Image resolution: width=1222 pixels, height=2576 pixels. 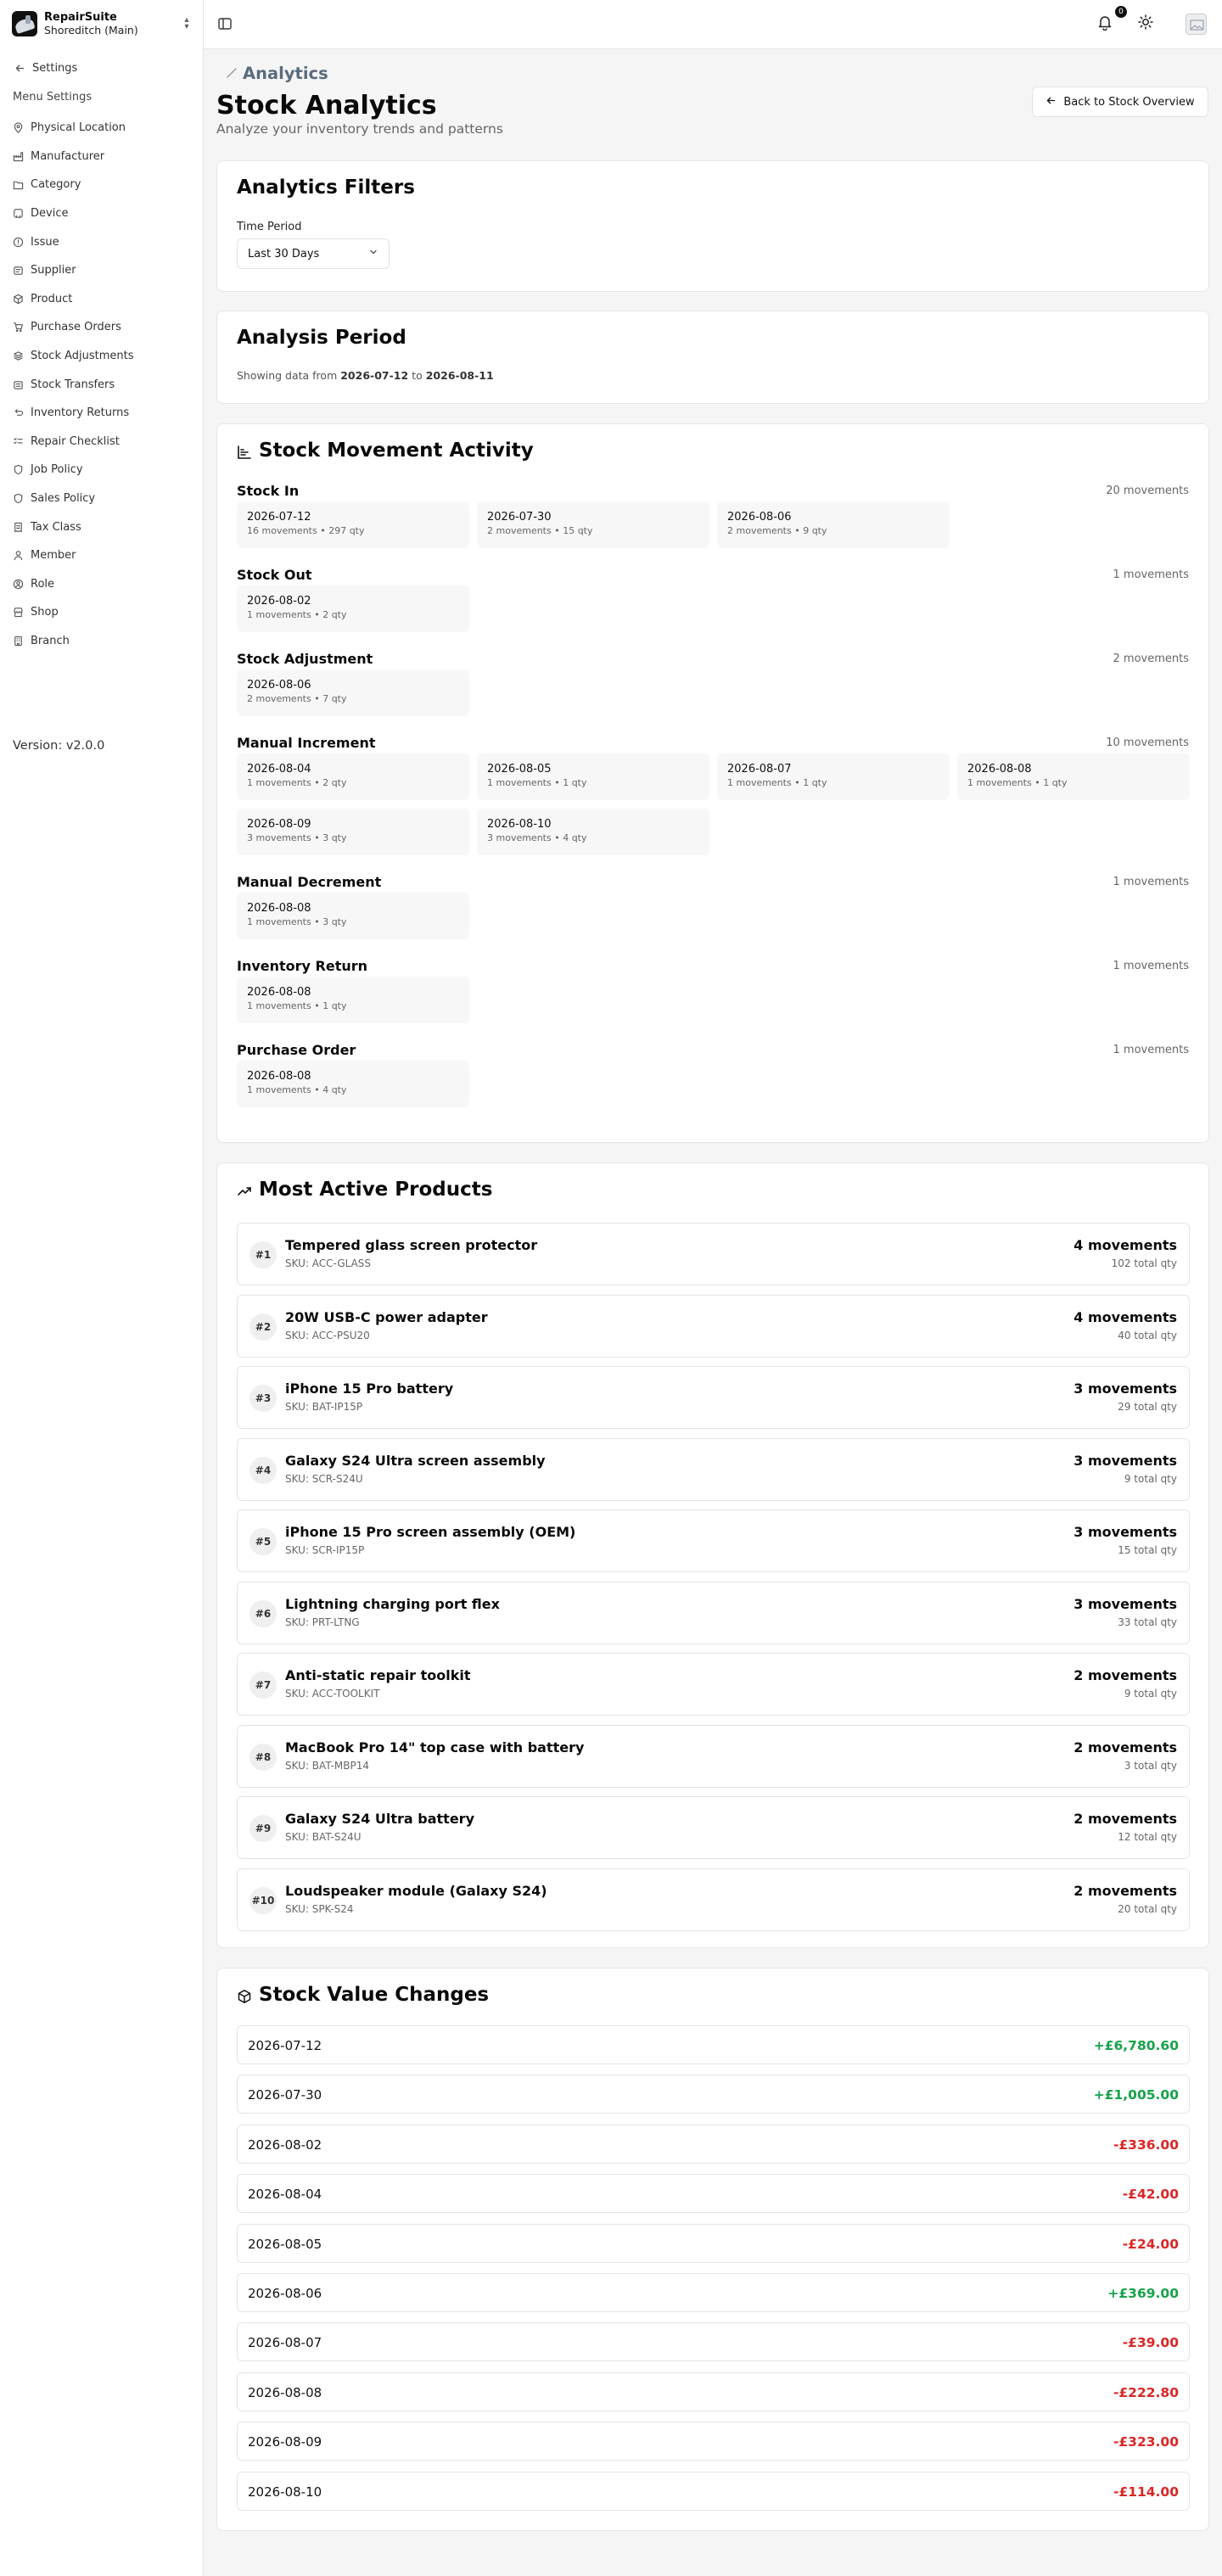 I want to click on stock-value-changes-title: Stock Value Changes, so click(x=363, y=1995).